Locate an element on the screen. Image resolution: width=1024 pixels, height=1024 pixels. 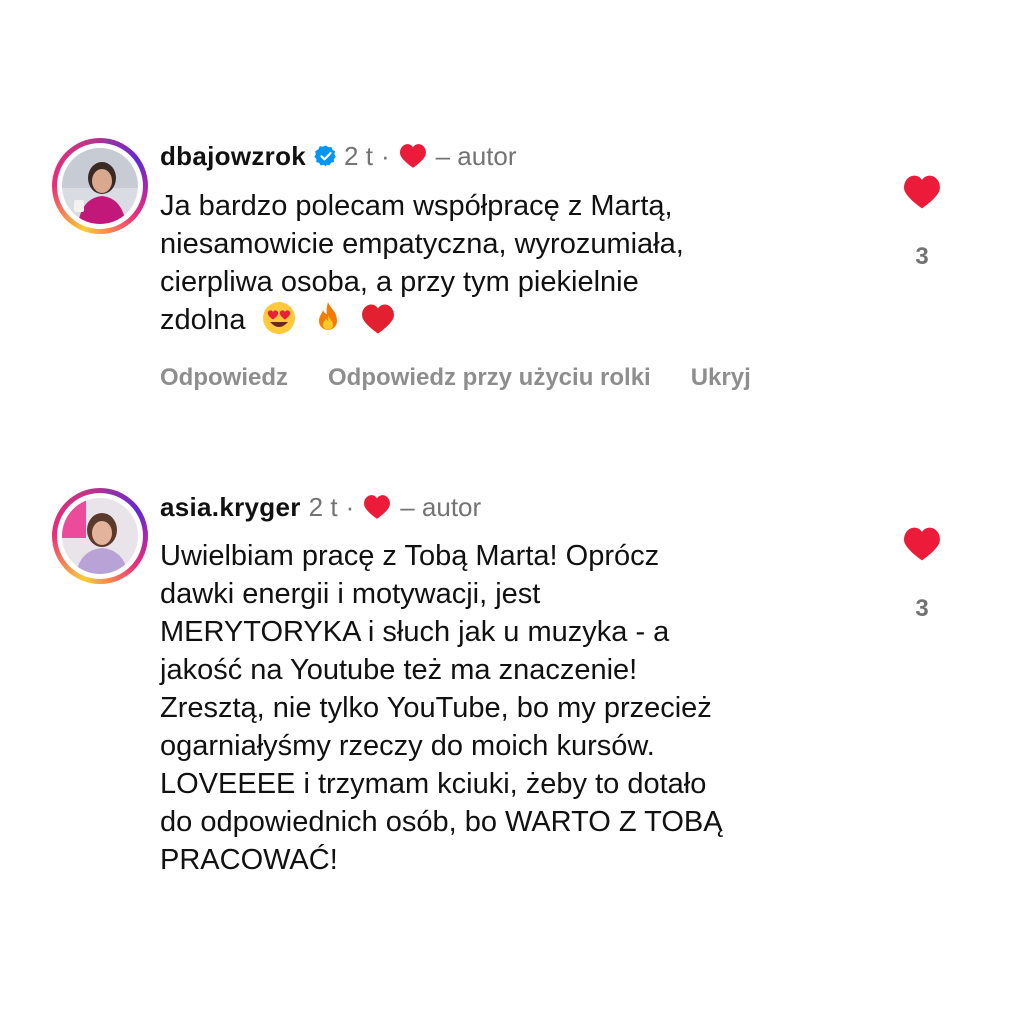
comment-header: asia.kryger 2 t · – autor is located at coordinates (320, 507).